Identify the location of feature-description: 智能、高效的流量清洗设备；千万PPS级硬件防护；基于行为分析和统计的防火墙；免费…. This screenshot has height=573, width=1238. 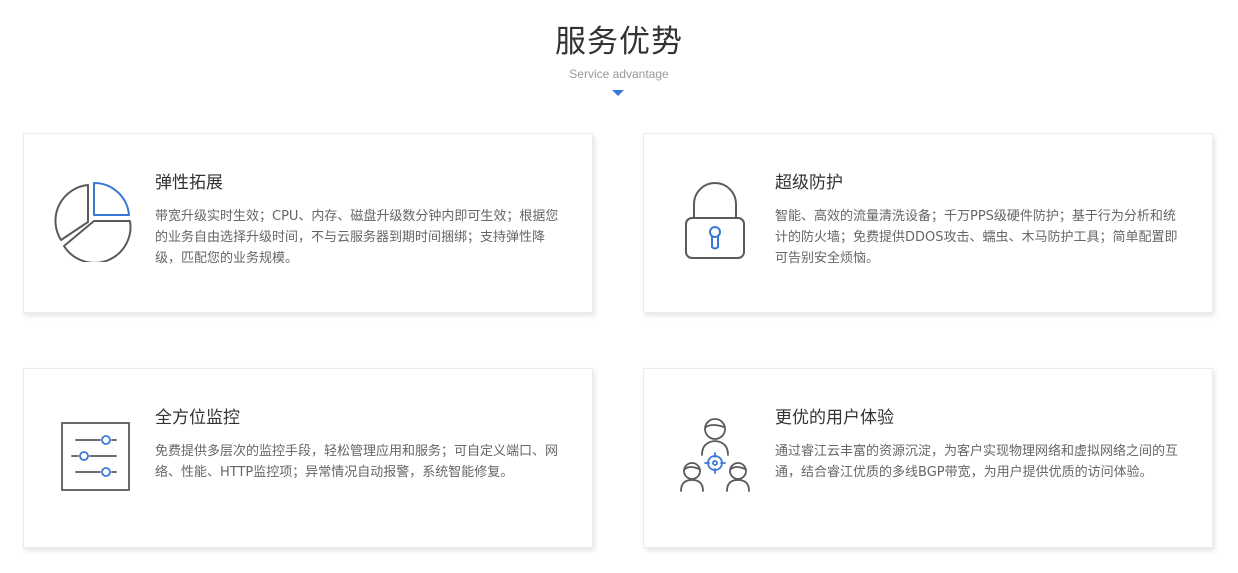
(976, 237).